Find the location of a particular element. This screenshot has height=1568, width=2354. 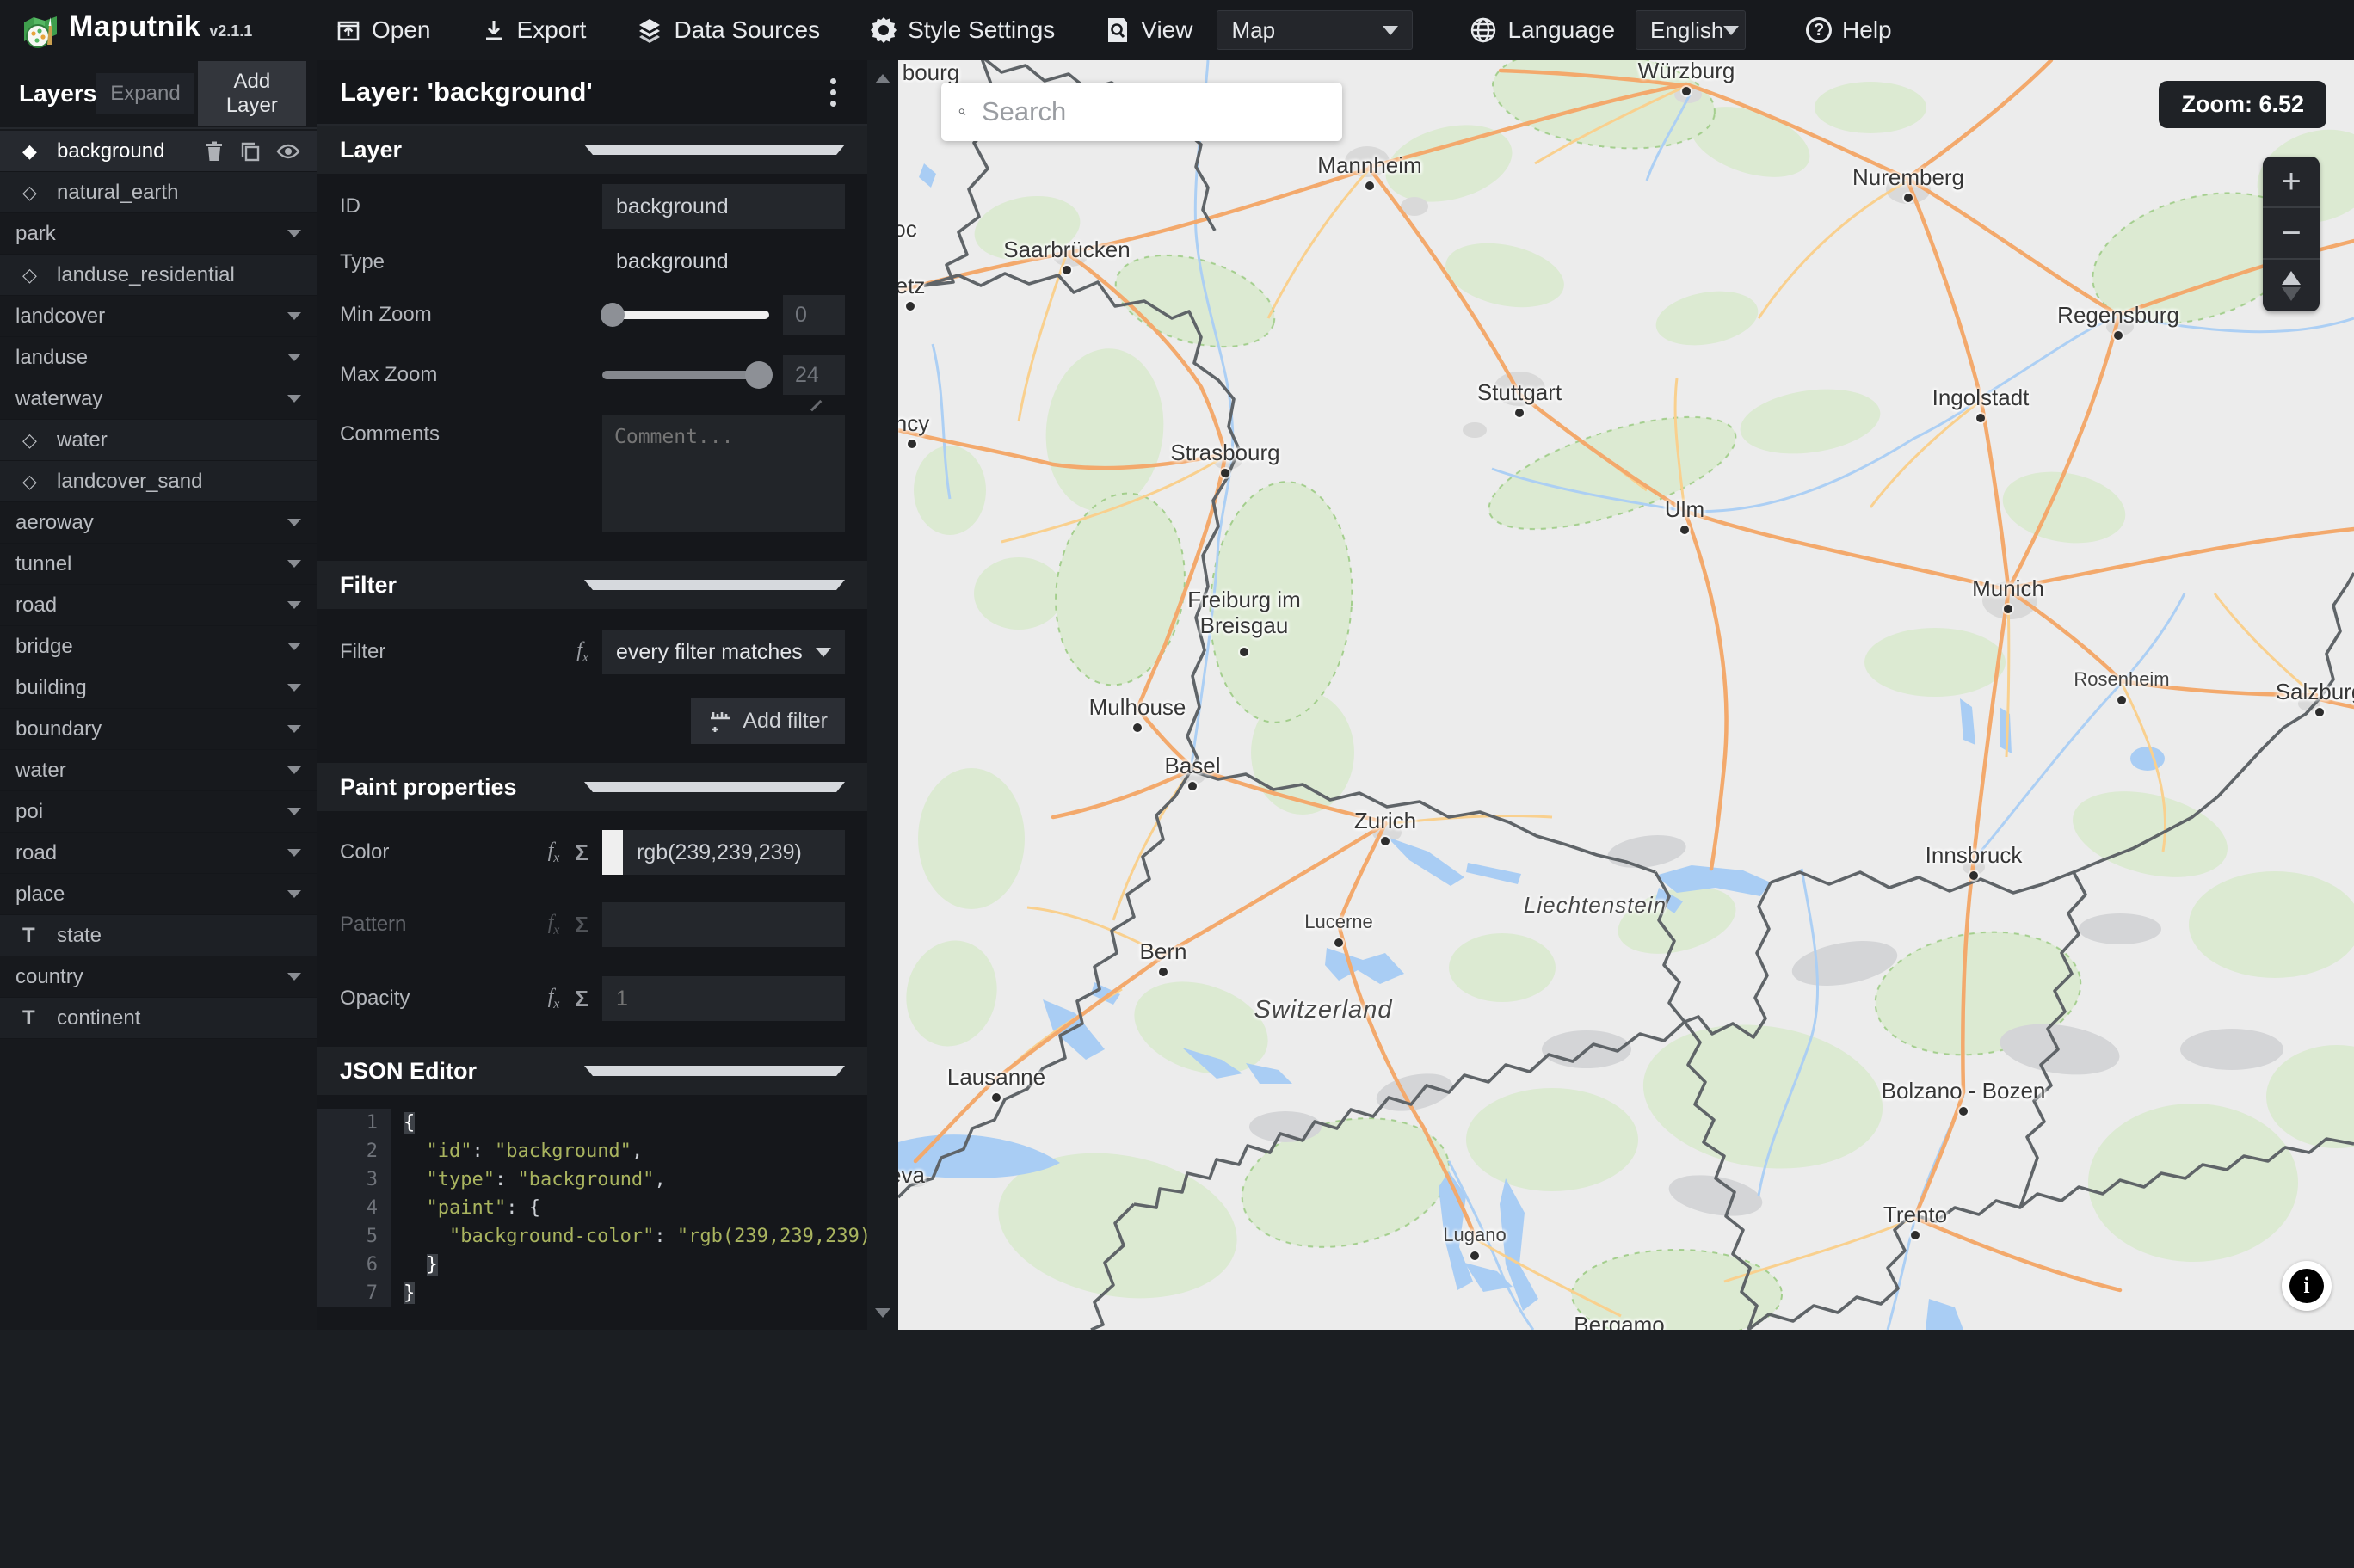

min-zoom-slider is located at coordinates (685, 315).